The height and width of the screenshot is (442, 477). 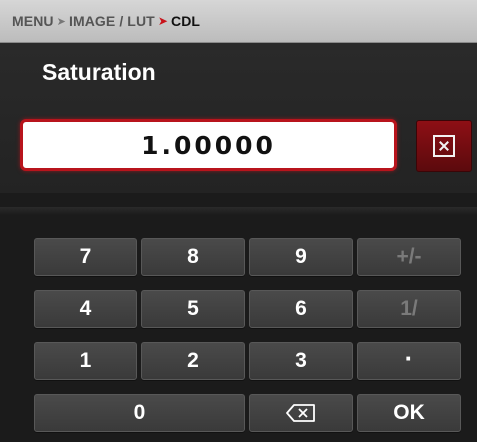 I want to click on key-9: 9, so click(x=301, y=257).